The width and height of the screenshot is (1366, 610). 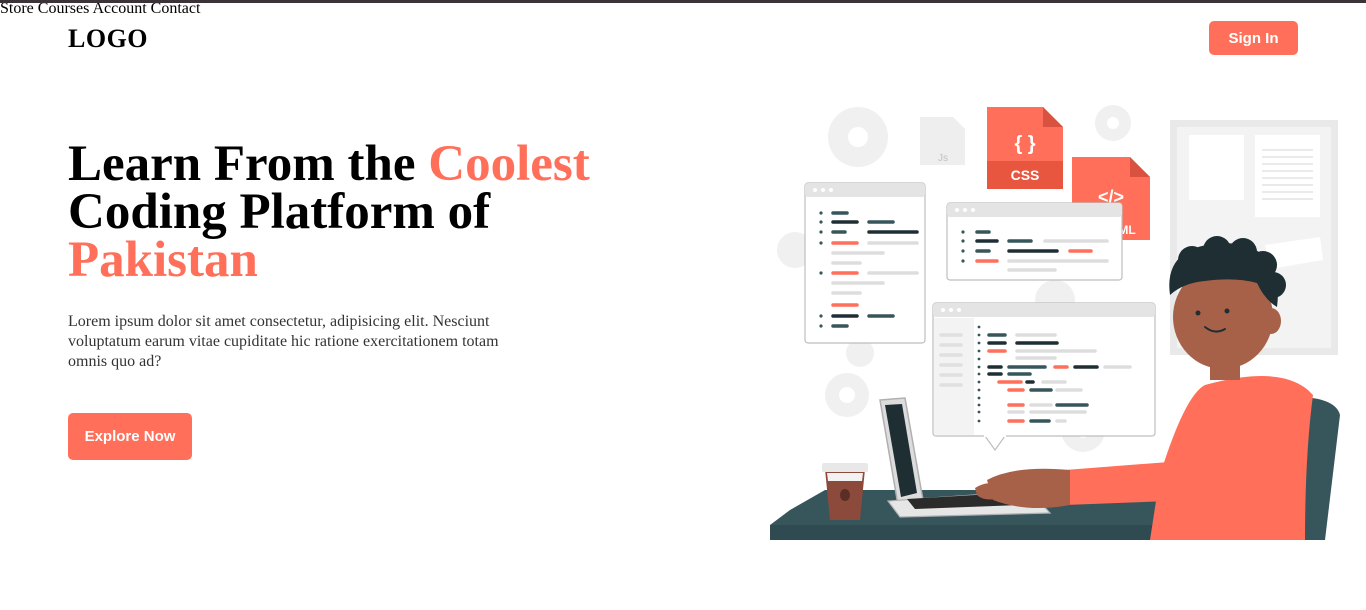 What do you see at coordinates (163, 260) in the screenshot?
I see `hero-title-accent-pakistan: Pakistan` at bounding box center [163, 260].